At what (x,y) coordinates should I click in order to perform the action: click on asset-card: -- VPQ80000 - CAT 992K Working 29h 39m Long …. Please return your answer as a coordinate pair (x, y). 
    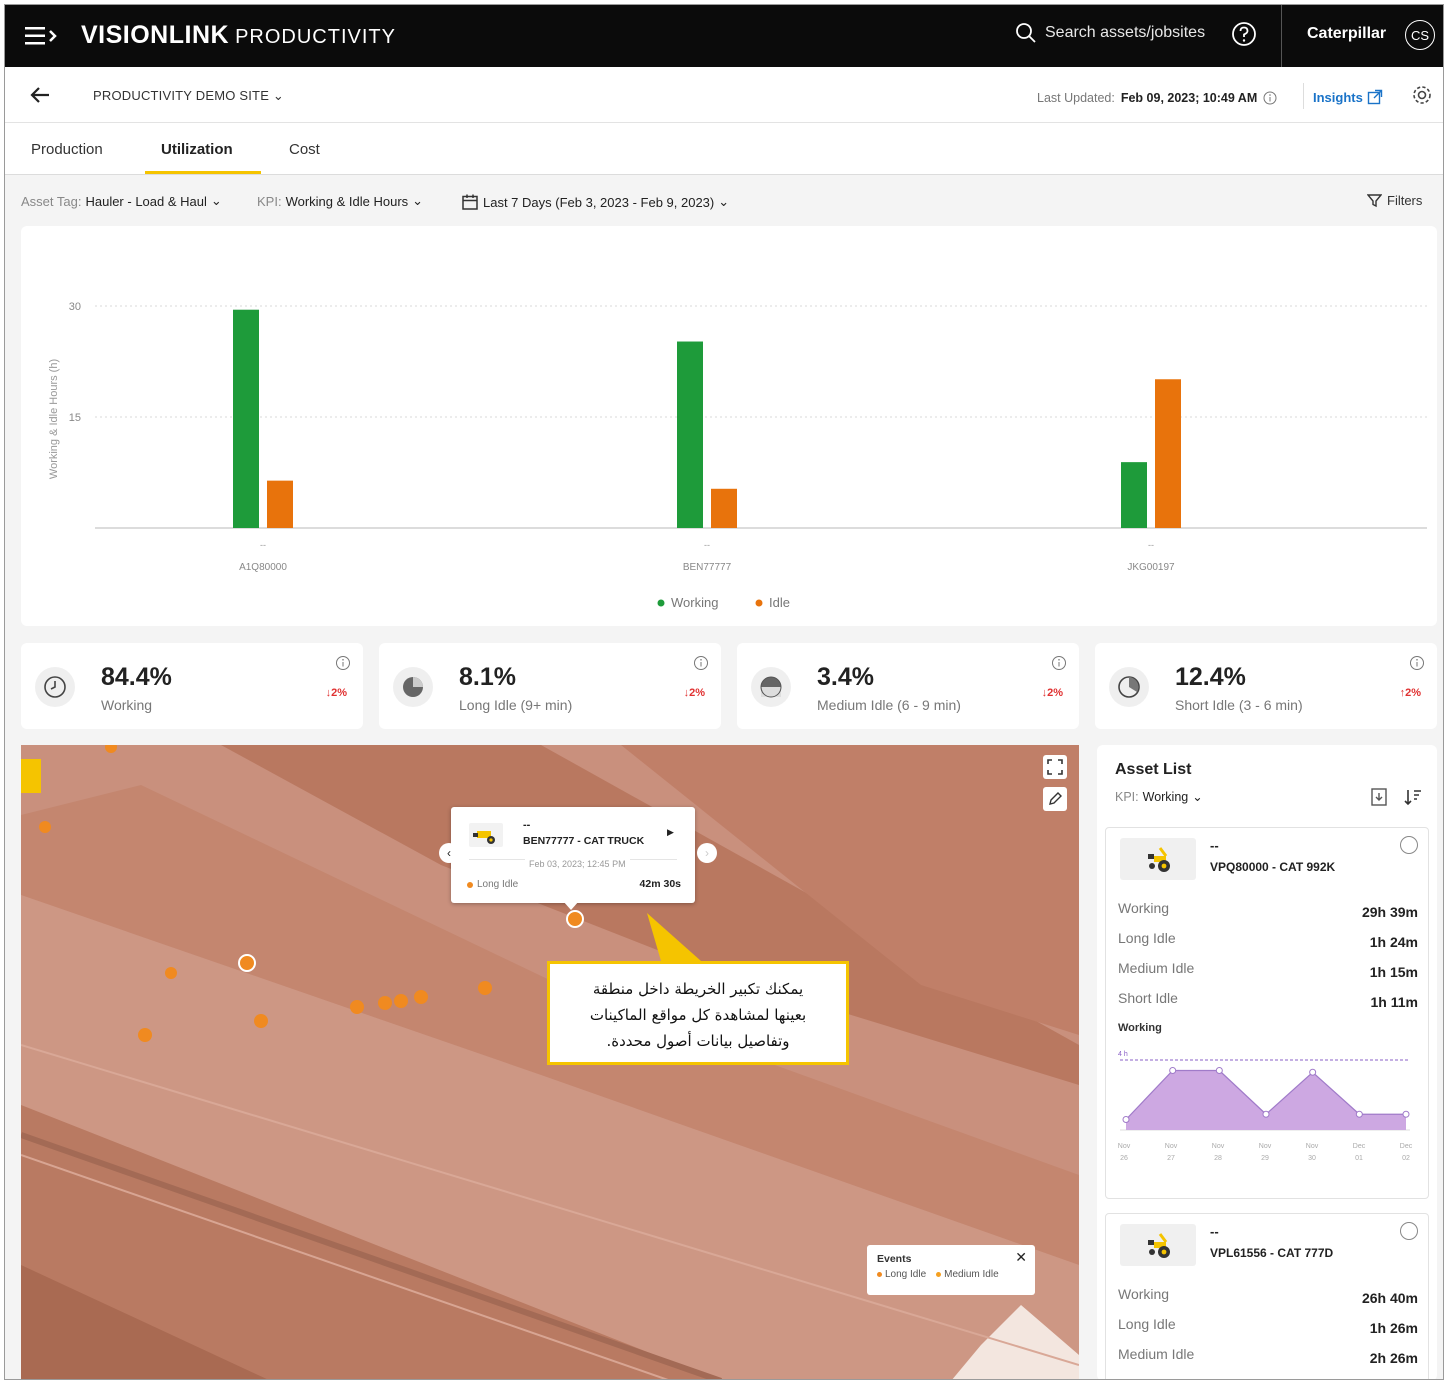
    Looking at the image, I should click on (1267, 1013).